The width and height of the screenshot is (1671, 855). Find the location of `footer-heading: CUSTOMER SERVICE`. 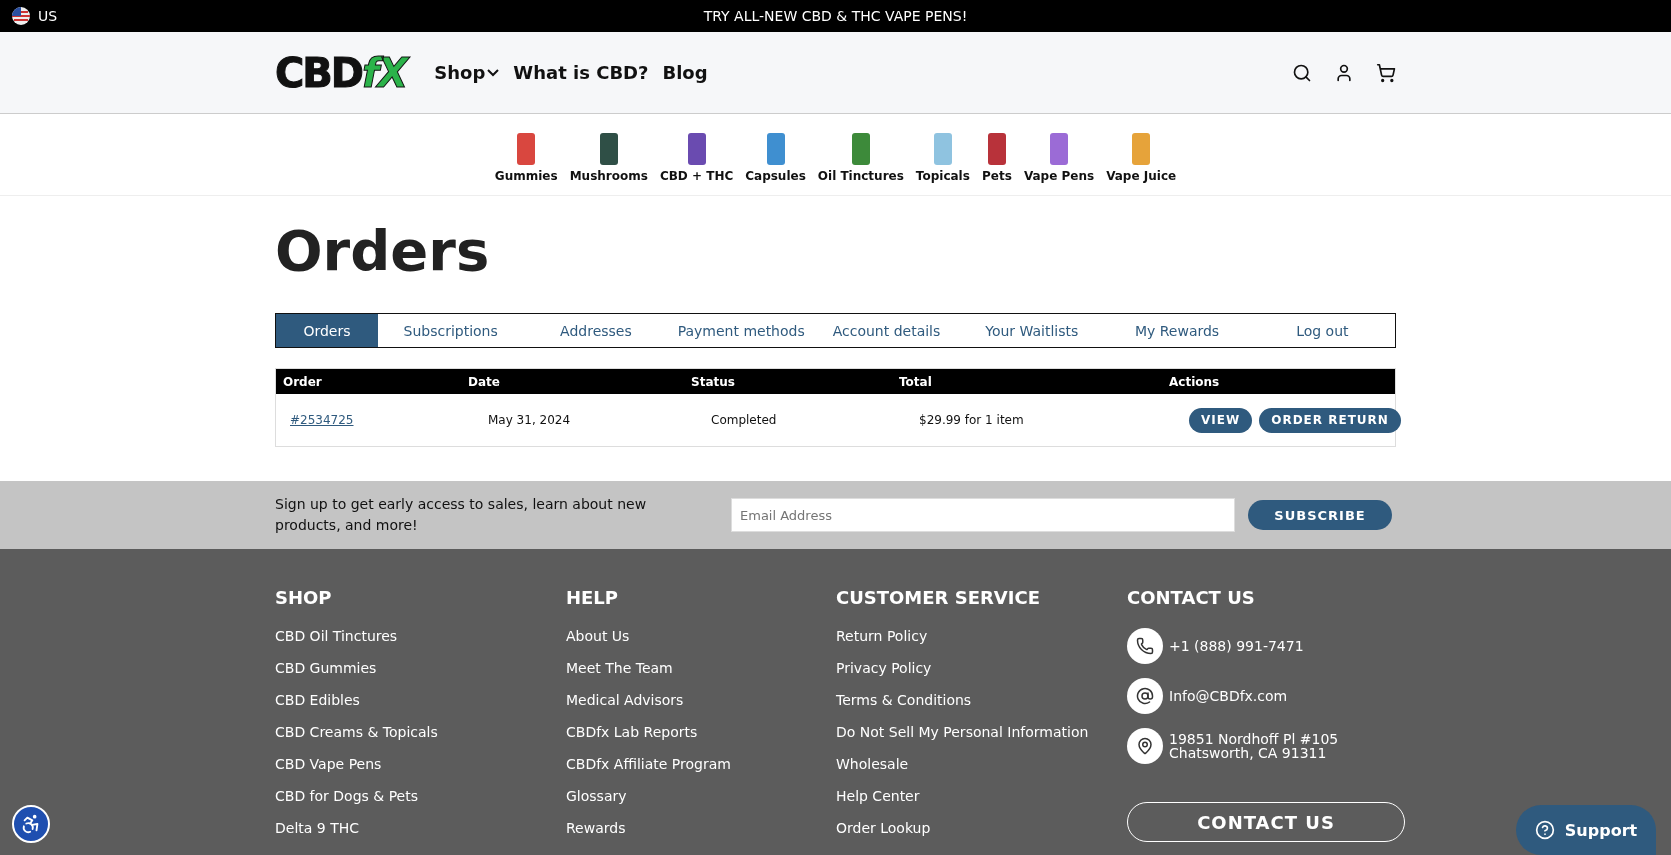

footer-heading: CUSTOMER SERVICE is located at coordinates (938, 597).